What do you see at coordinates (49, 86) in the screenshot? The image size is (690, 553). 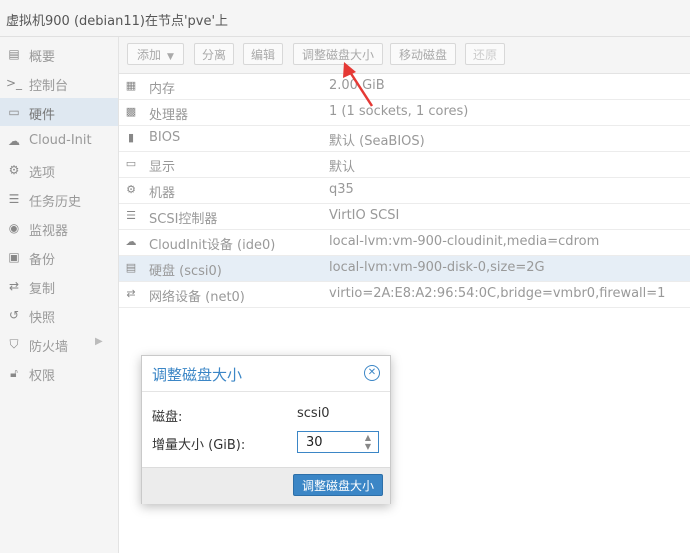 I see `sidebar-item-label: 控制台` at bounding box center [49, 86].